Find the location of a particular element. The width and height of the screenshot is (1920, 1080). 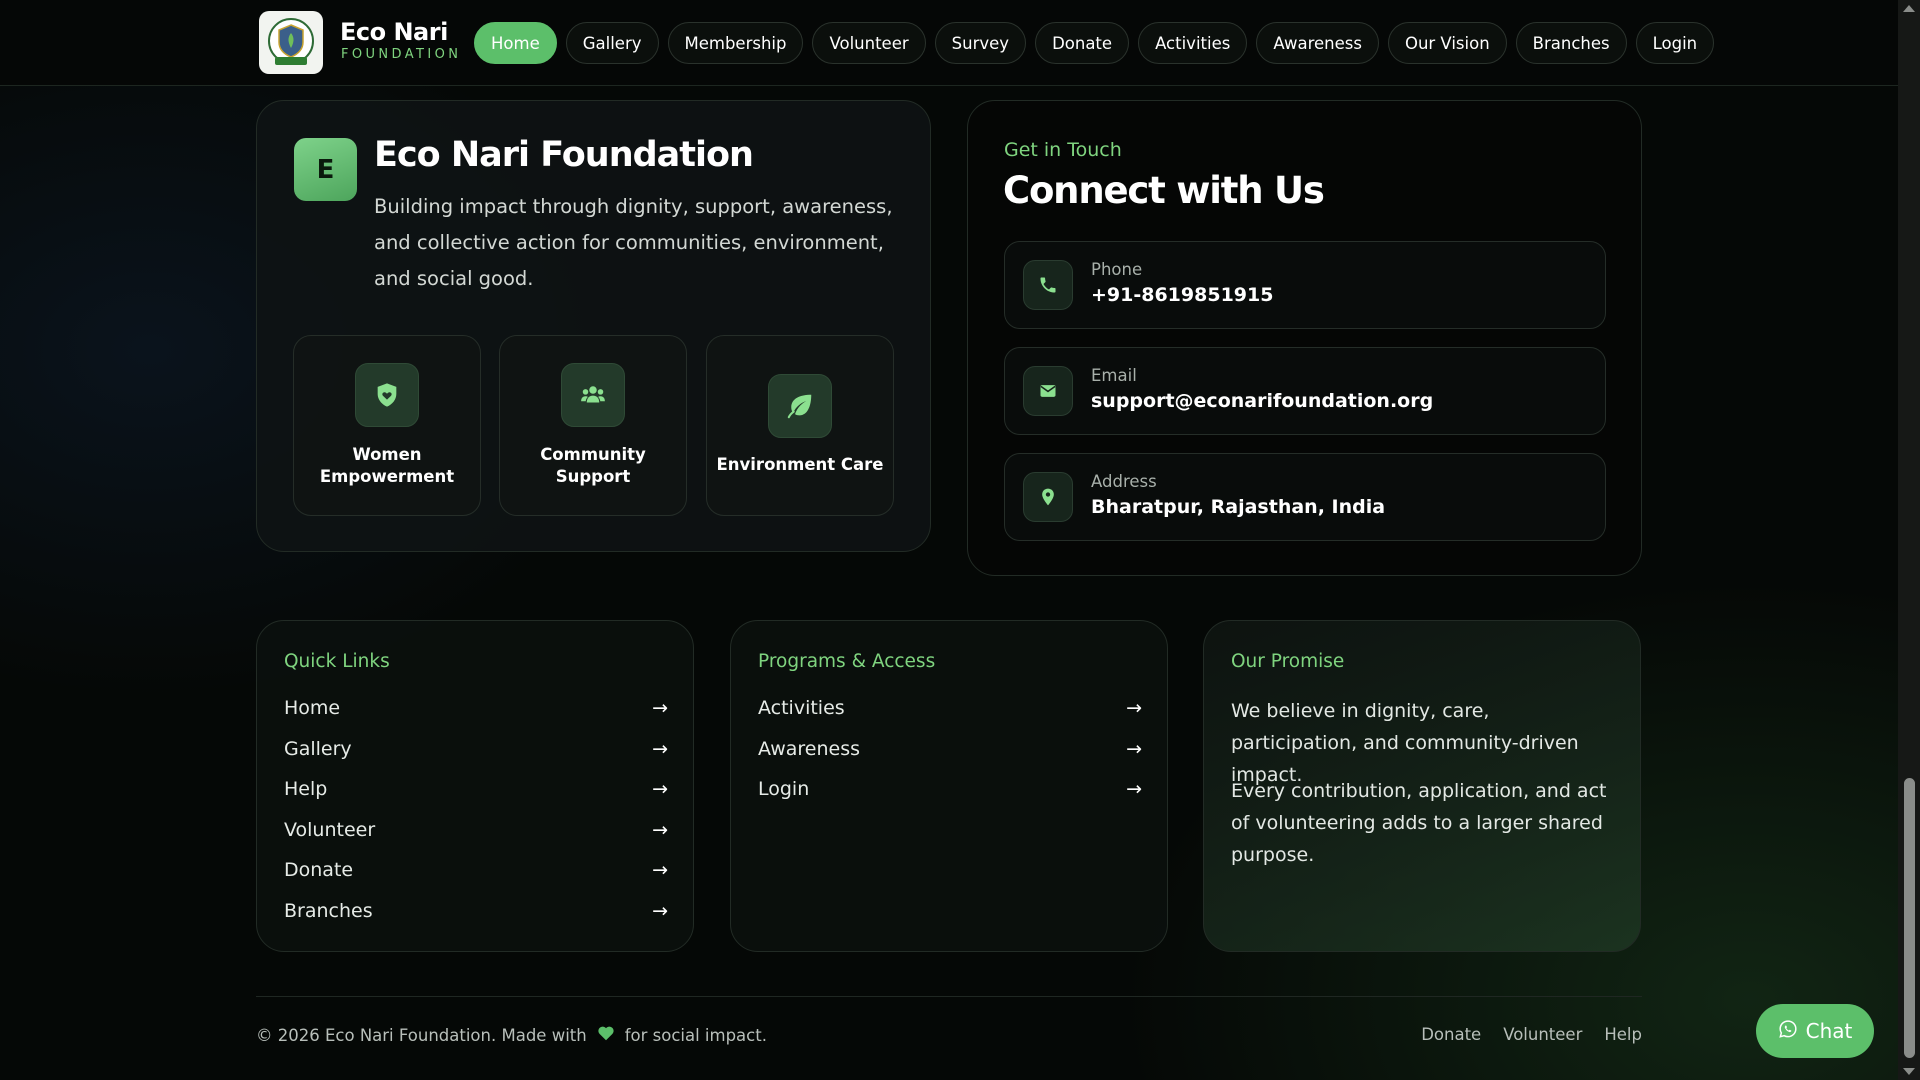

nav-membership: Membership is located at coordinates (735, 43).